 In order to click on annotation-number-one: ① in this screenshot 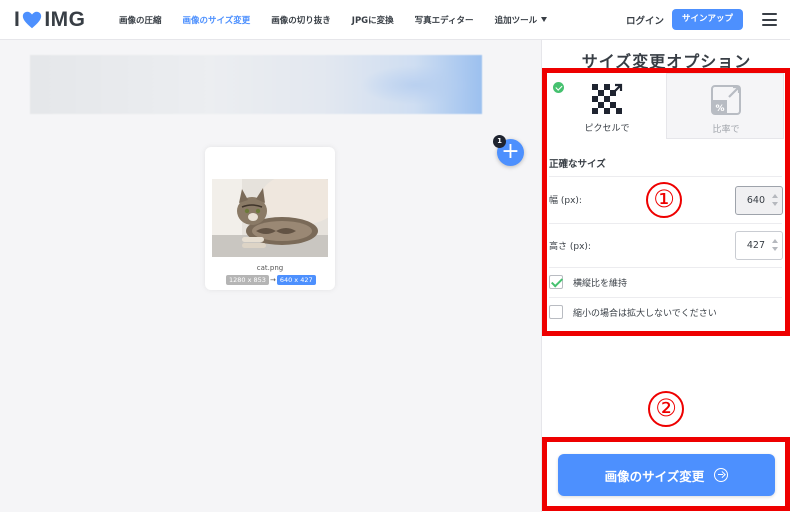, I will do `click(664, 200)`.